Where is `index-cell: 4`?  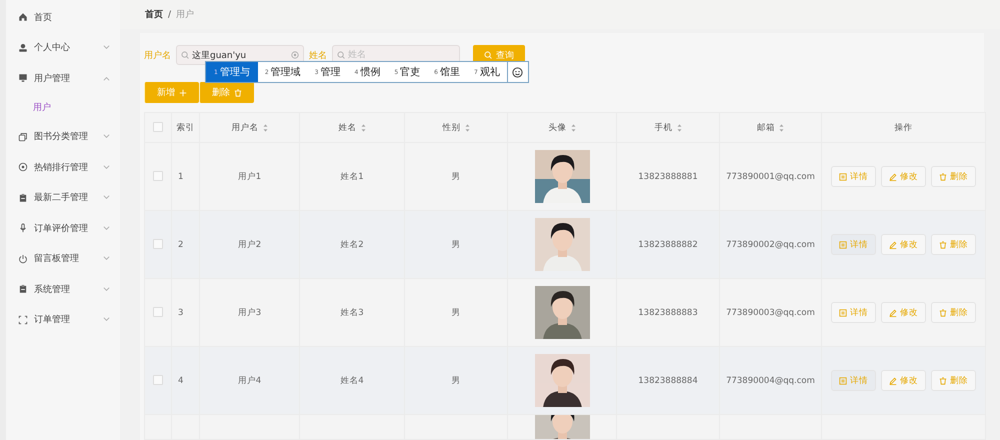
index-cell: 4 is located at coordinates (181, 381).